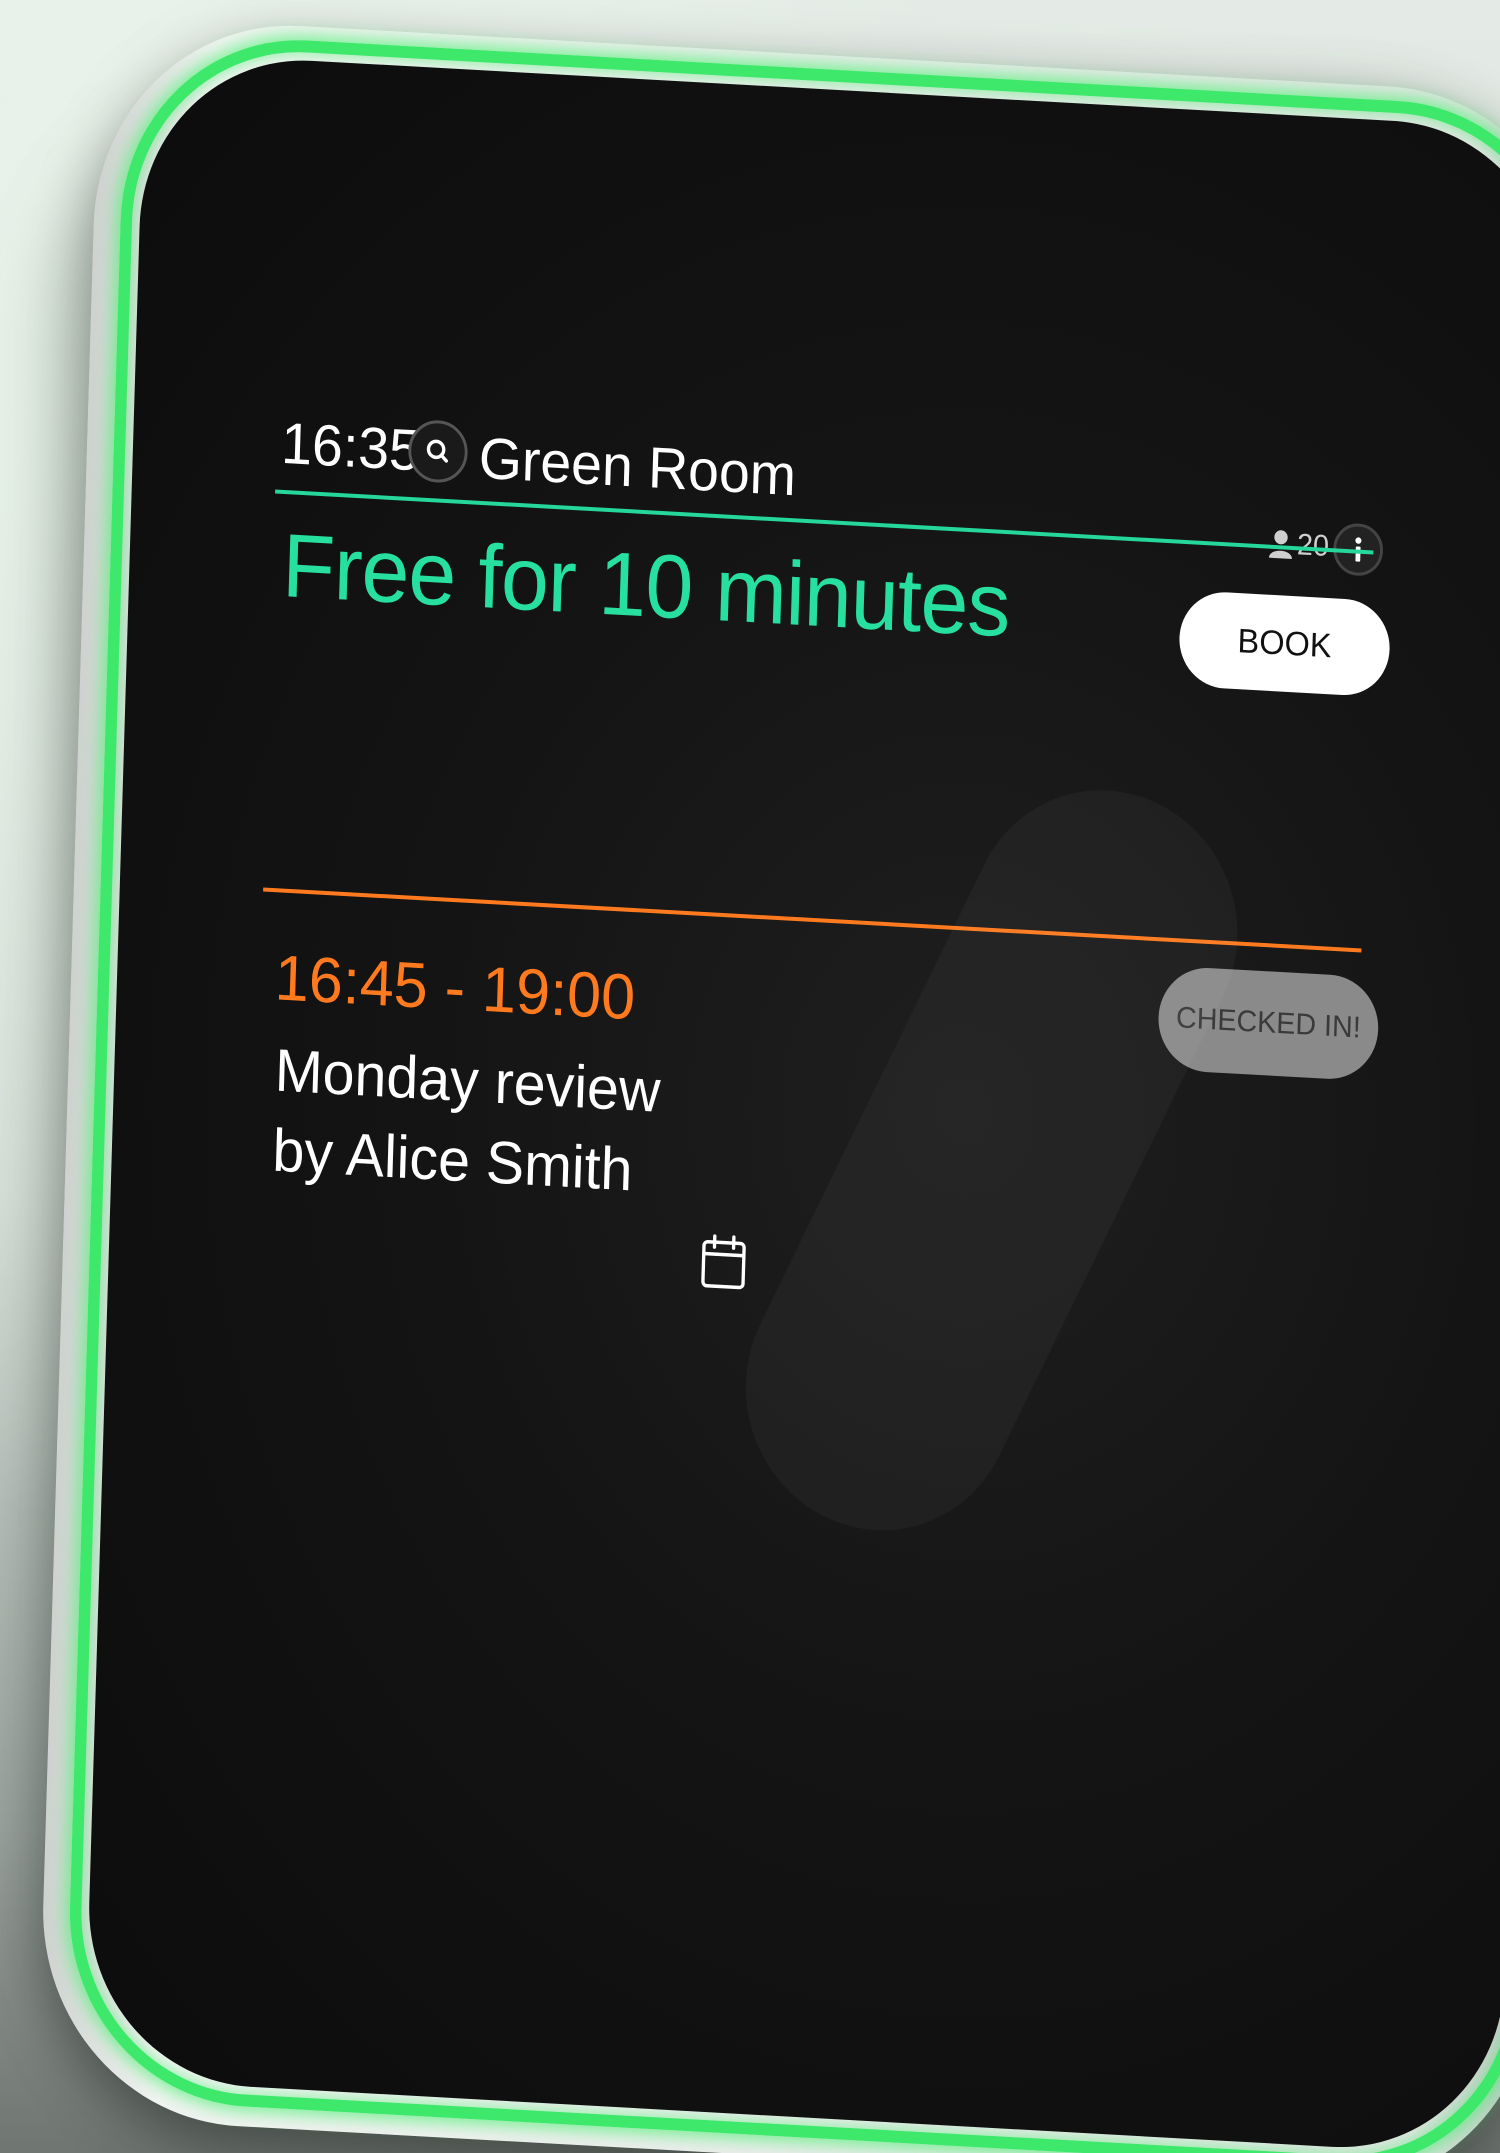 This screenshot has width=1500, height=2153. I want to click on calendar-icon, so click(723, 1262).